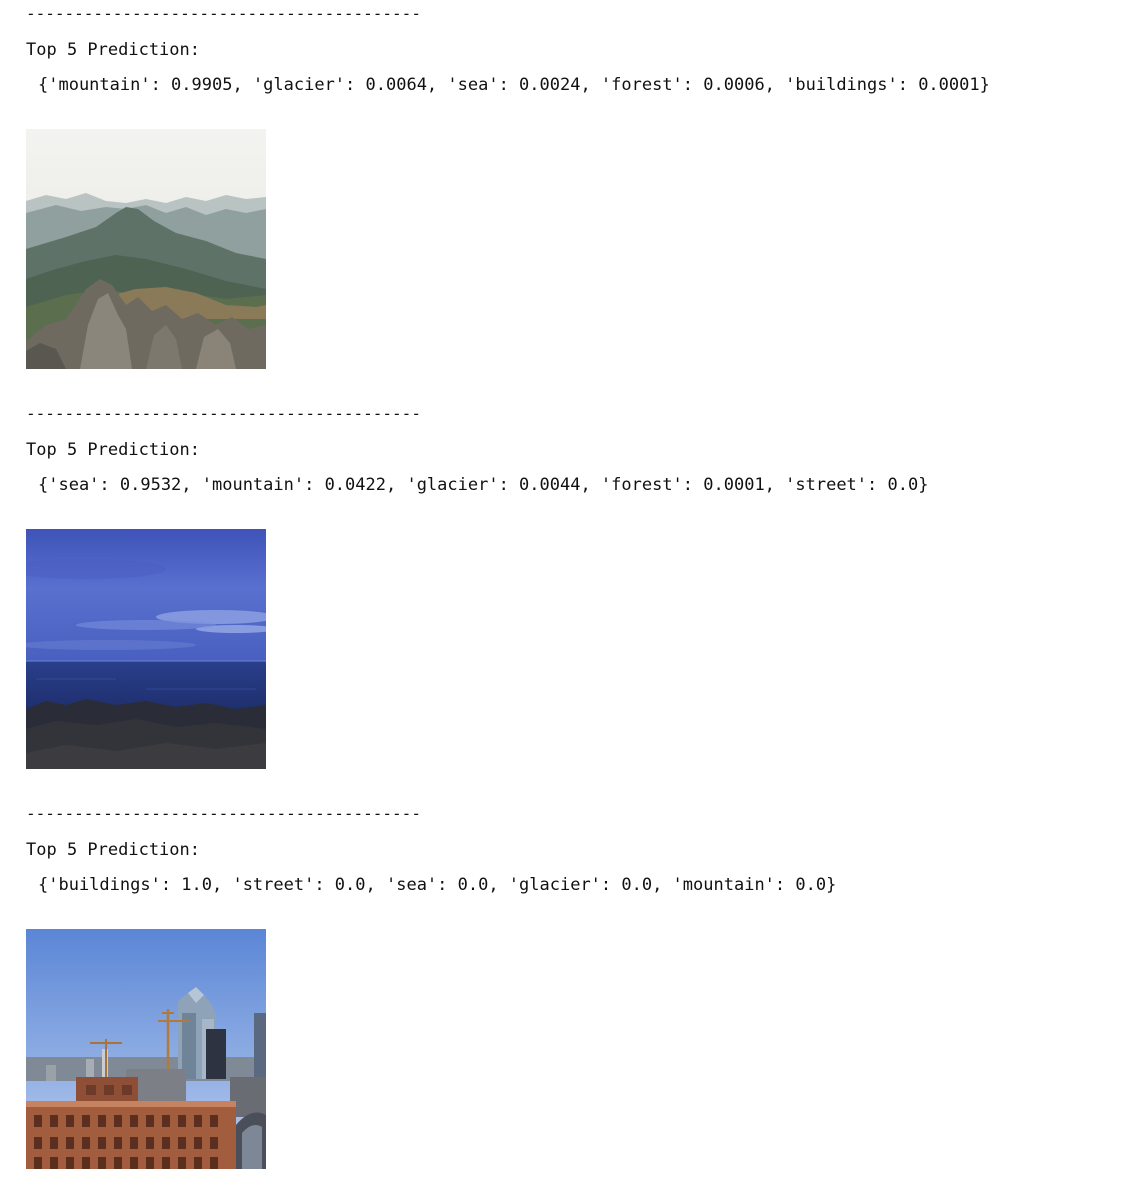  Describe the element at coordinates (146, 249) in the screenshot. I see `mountain-image` at that location.